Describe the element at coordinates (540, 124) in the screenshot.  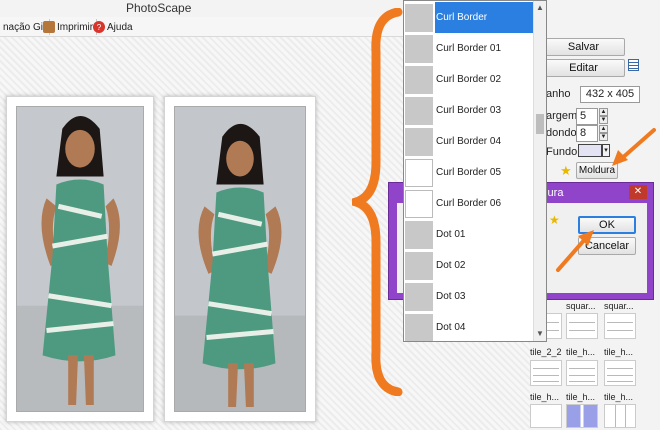
I see `scrollbar-thumb` at that location.